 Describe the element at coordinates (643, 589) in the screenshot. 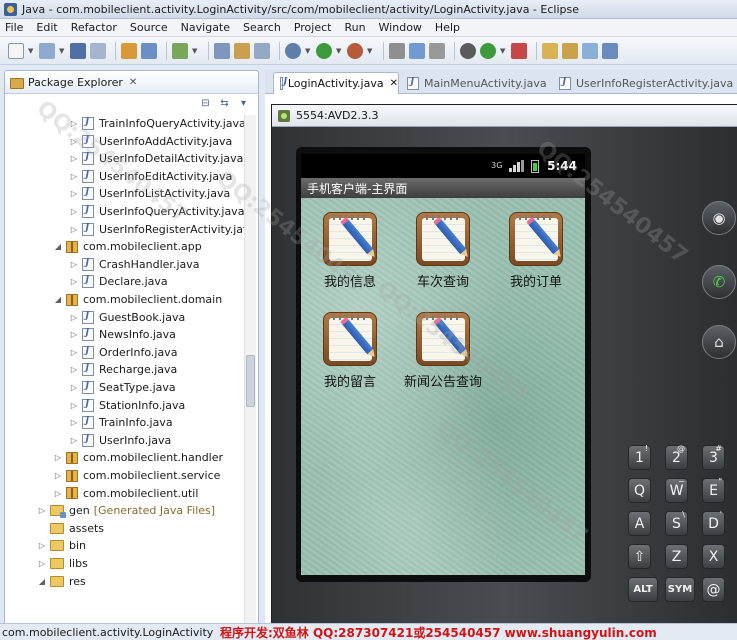

I see `keyboard-key: ALT` at that location.